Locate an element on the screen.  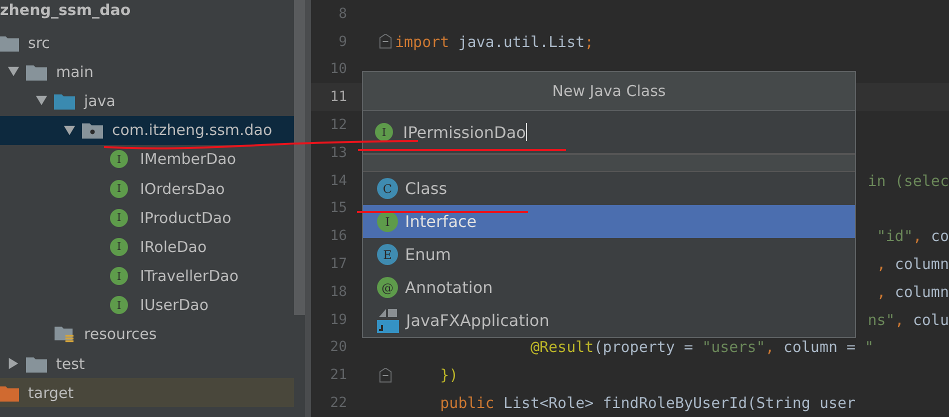
tree-item: I IProductDao is located at coordinates (147, 217).